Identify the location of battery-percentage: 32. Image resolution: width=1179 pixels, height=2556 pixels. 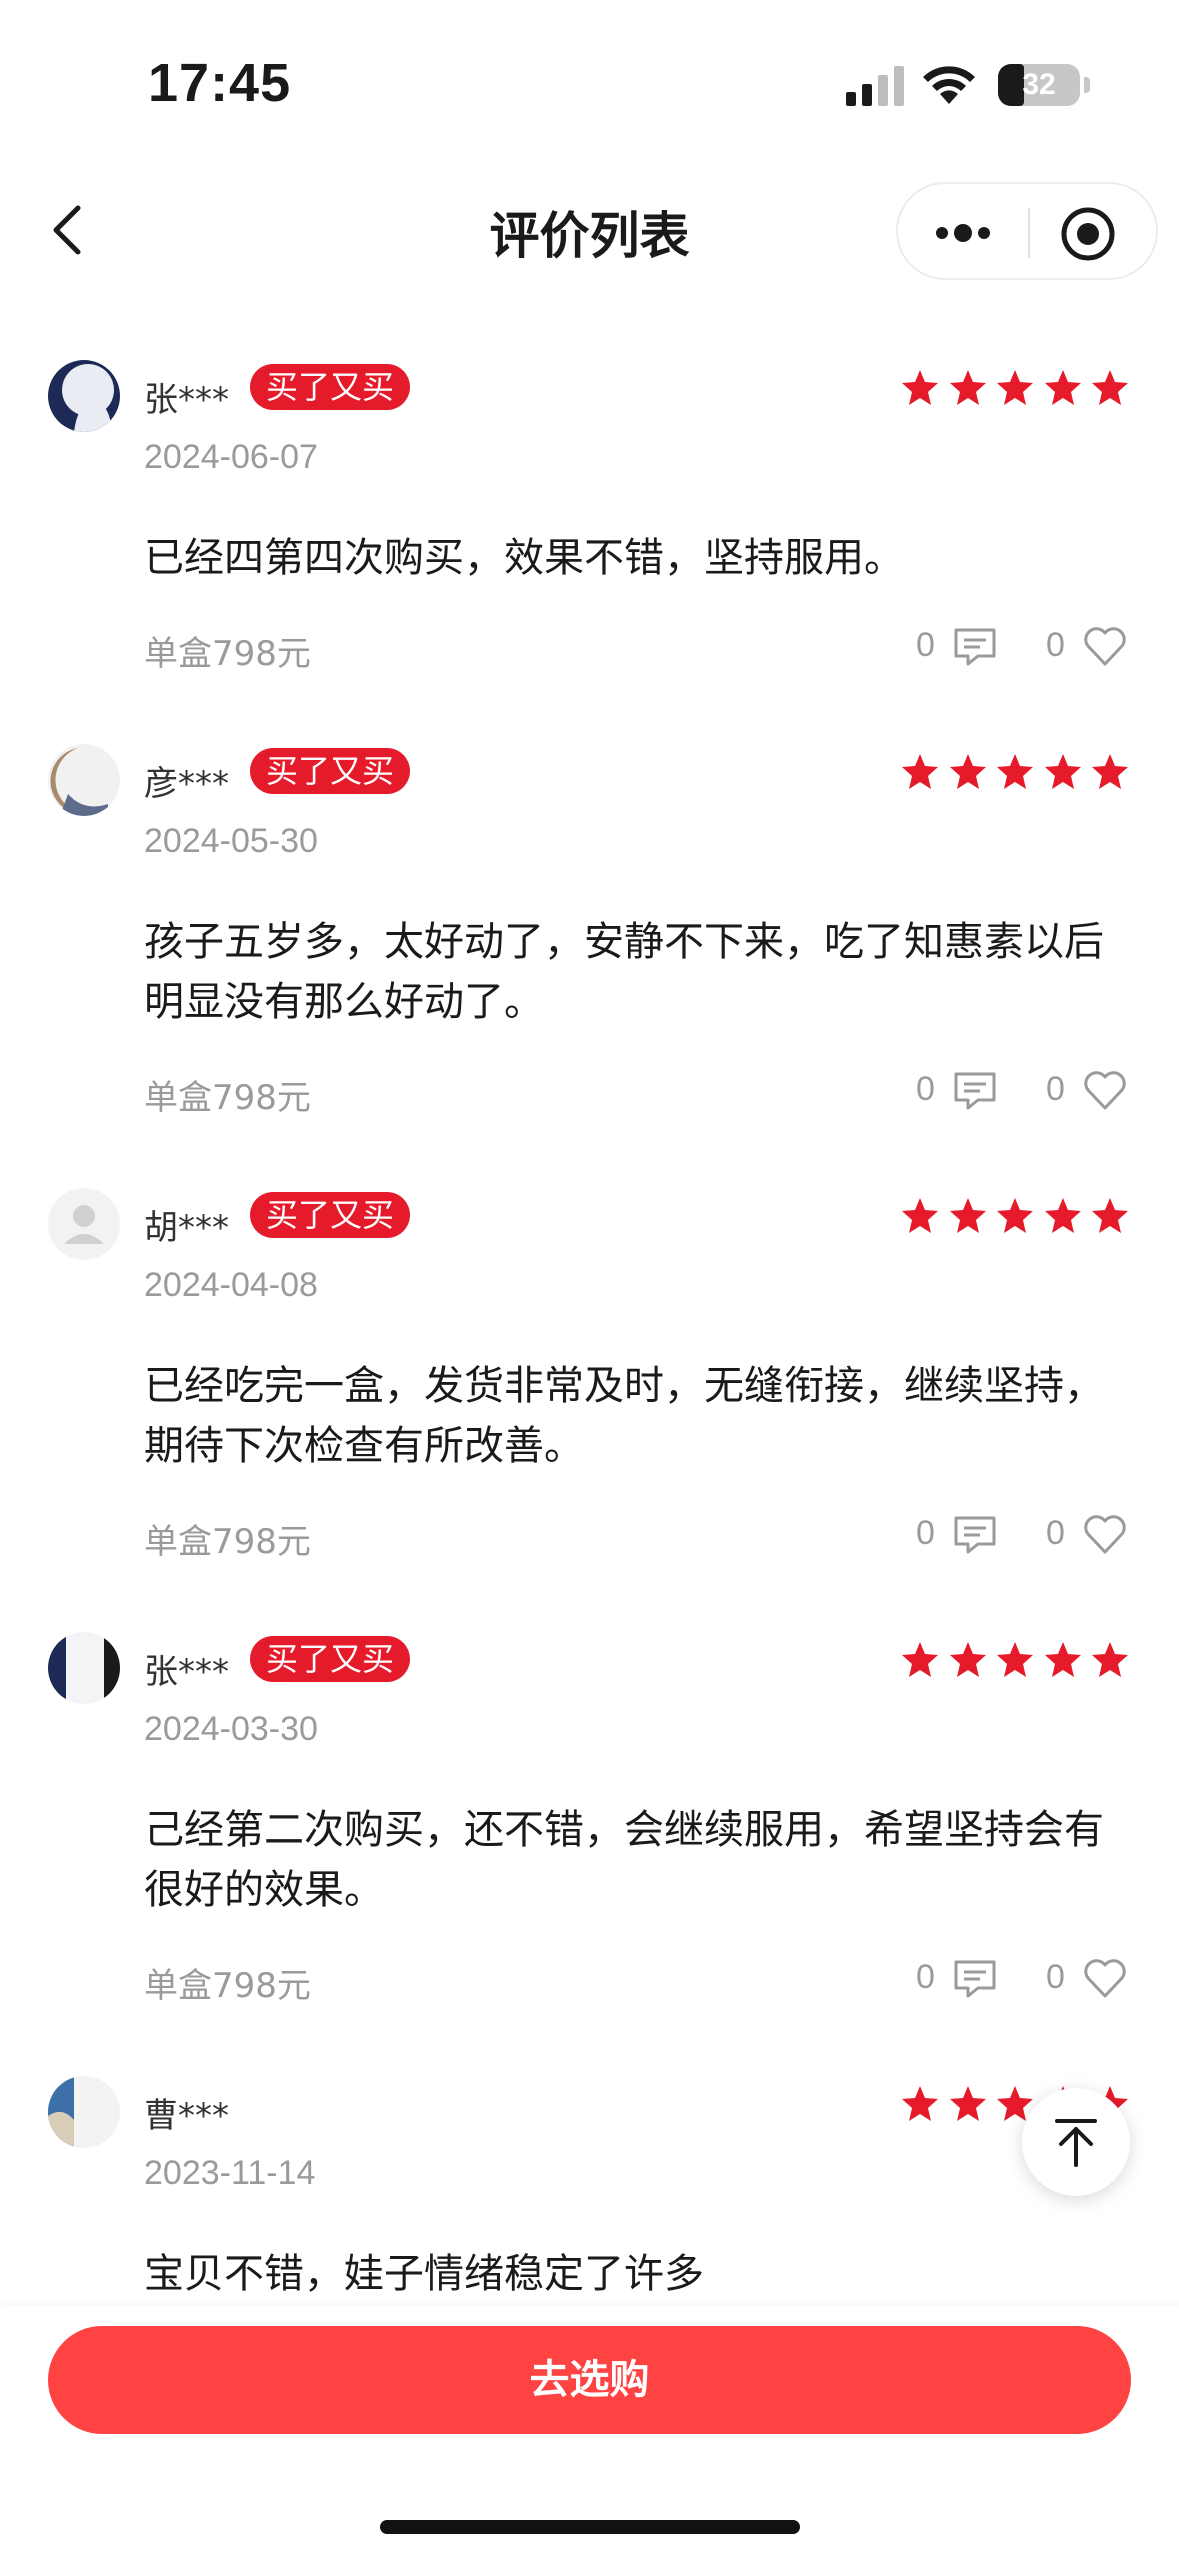
(1039, 84).